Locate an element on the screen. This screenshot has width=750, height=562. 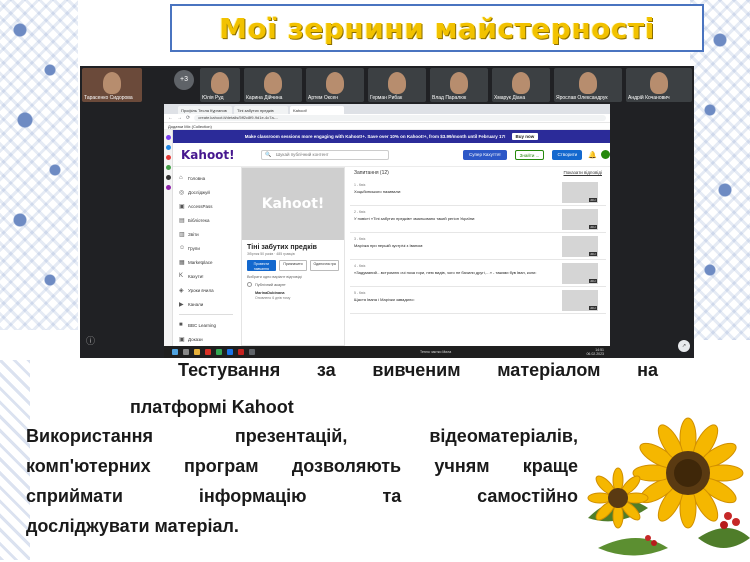
participant-name: Тарасенко Сидорова is located at coordinates (108, 98).